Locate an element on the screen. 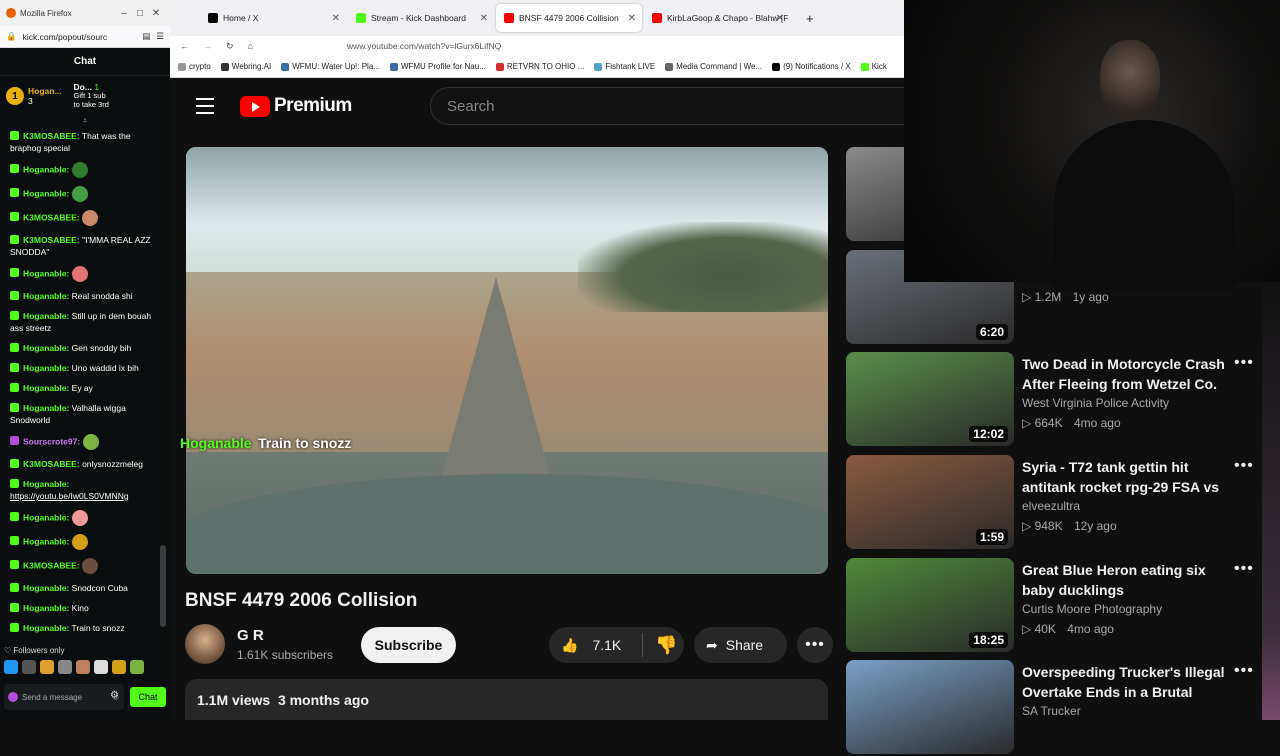 The image size is (1280, 756). chat-url: kick.com/popout/sourc is located at coordinates (83, 37).